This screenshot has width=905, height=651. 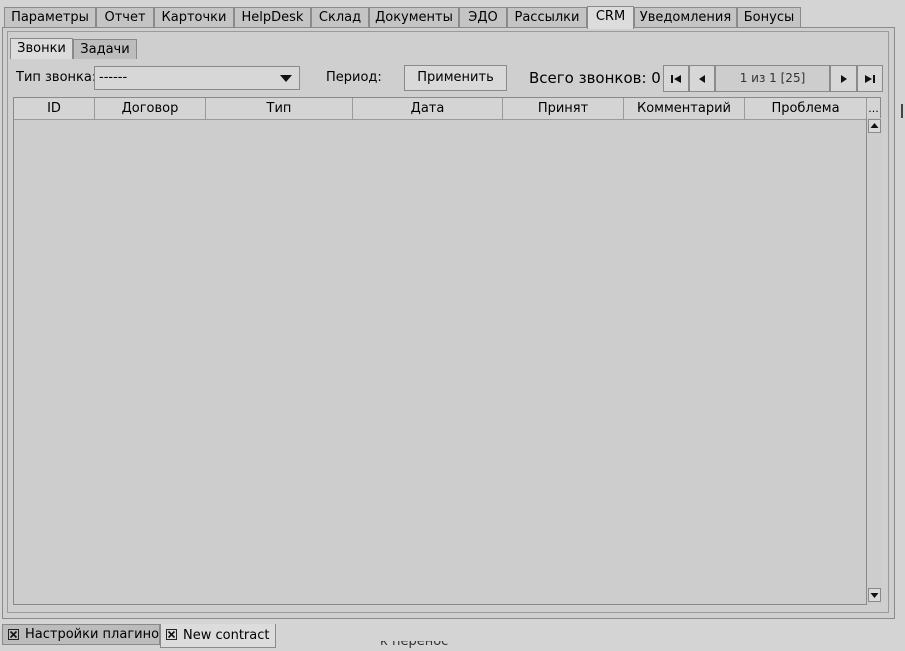 I want to click on first-page-button, so click(x=676, y=78).